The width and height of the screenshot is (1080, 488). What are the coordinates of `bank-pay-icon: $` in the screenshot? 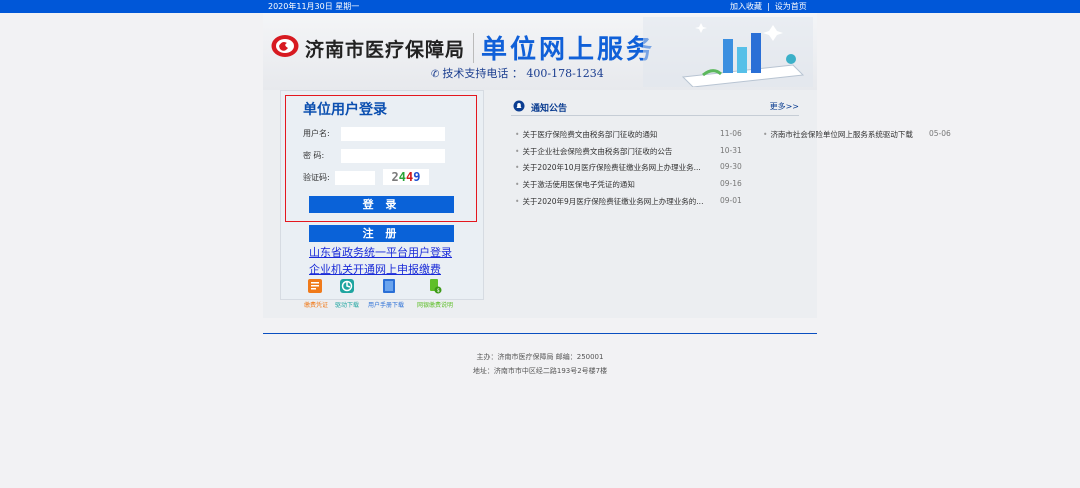 It's located at (435, 286).